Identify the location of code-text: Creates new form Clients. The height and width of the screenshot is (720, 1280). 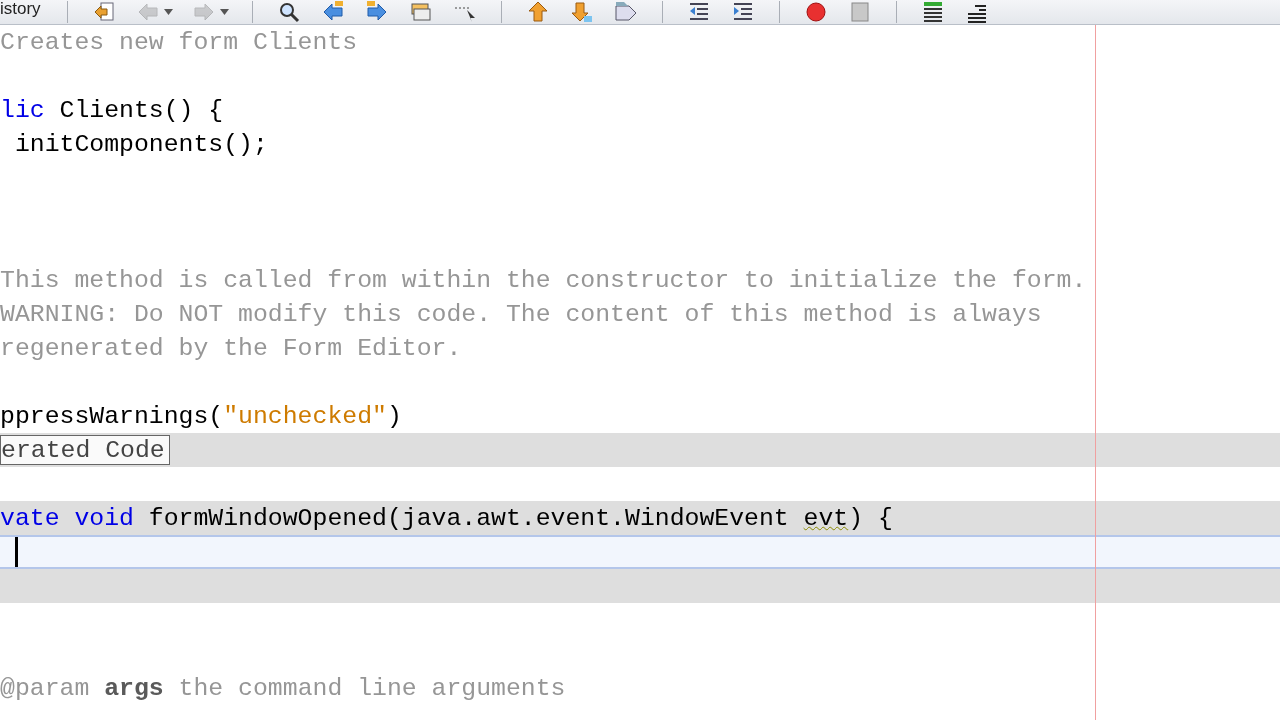
(179, 42).